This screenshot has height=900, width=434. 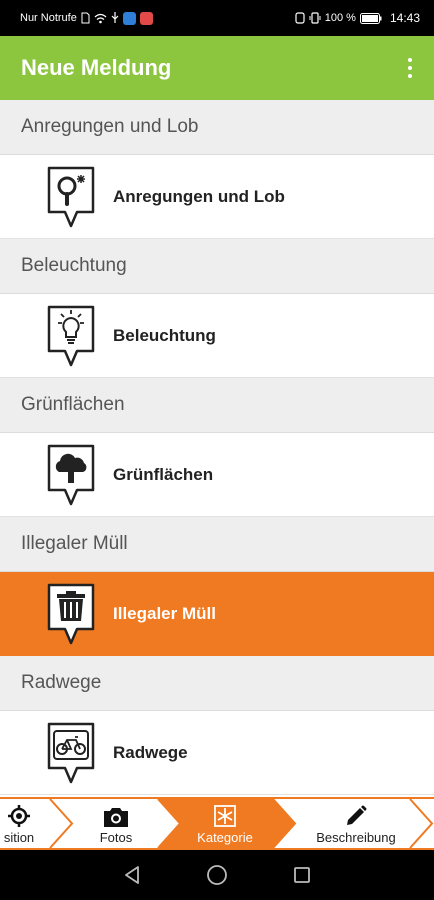 What do you see at coordinates (71, 335) in the screenshot?
I see `lightbulb-icon` at bounding box center [71, 335].